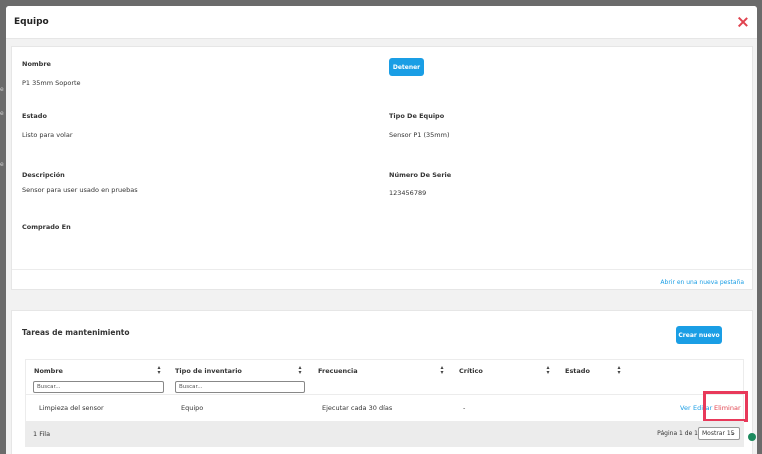 The height and width of the screenshot is (454, 762). Describe the element at coordinates (338, 371) in the screenshot. I see `column-header-frecuencia: Frecuencia` at that location.